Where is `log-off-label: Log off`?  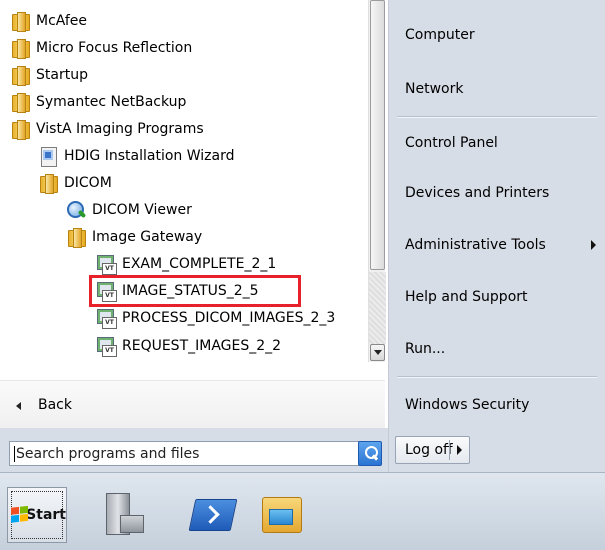 log-off-label: Log off is located at coordinates (429, 450).